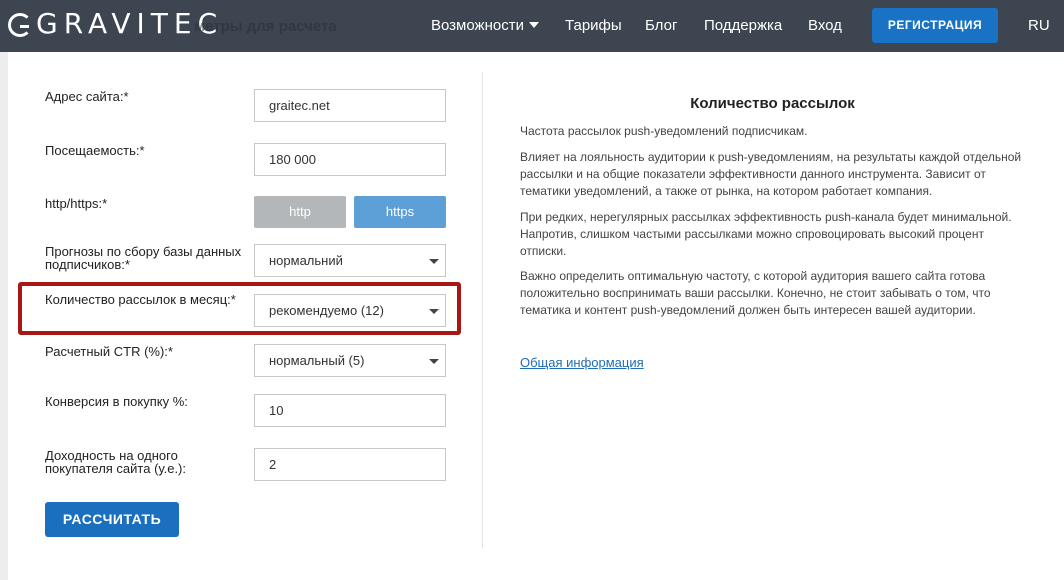 The image size is (1064, 580). What do you see at coordinates (772, 103) in the screenshot?
I see `info-title: Количество рассылок` at bounding box center [772, 103].